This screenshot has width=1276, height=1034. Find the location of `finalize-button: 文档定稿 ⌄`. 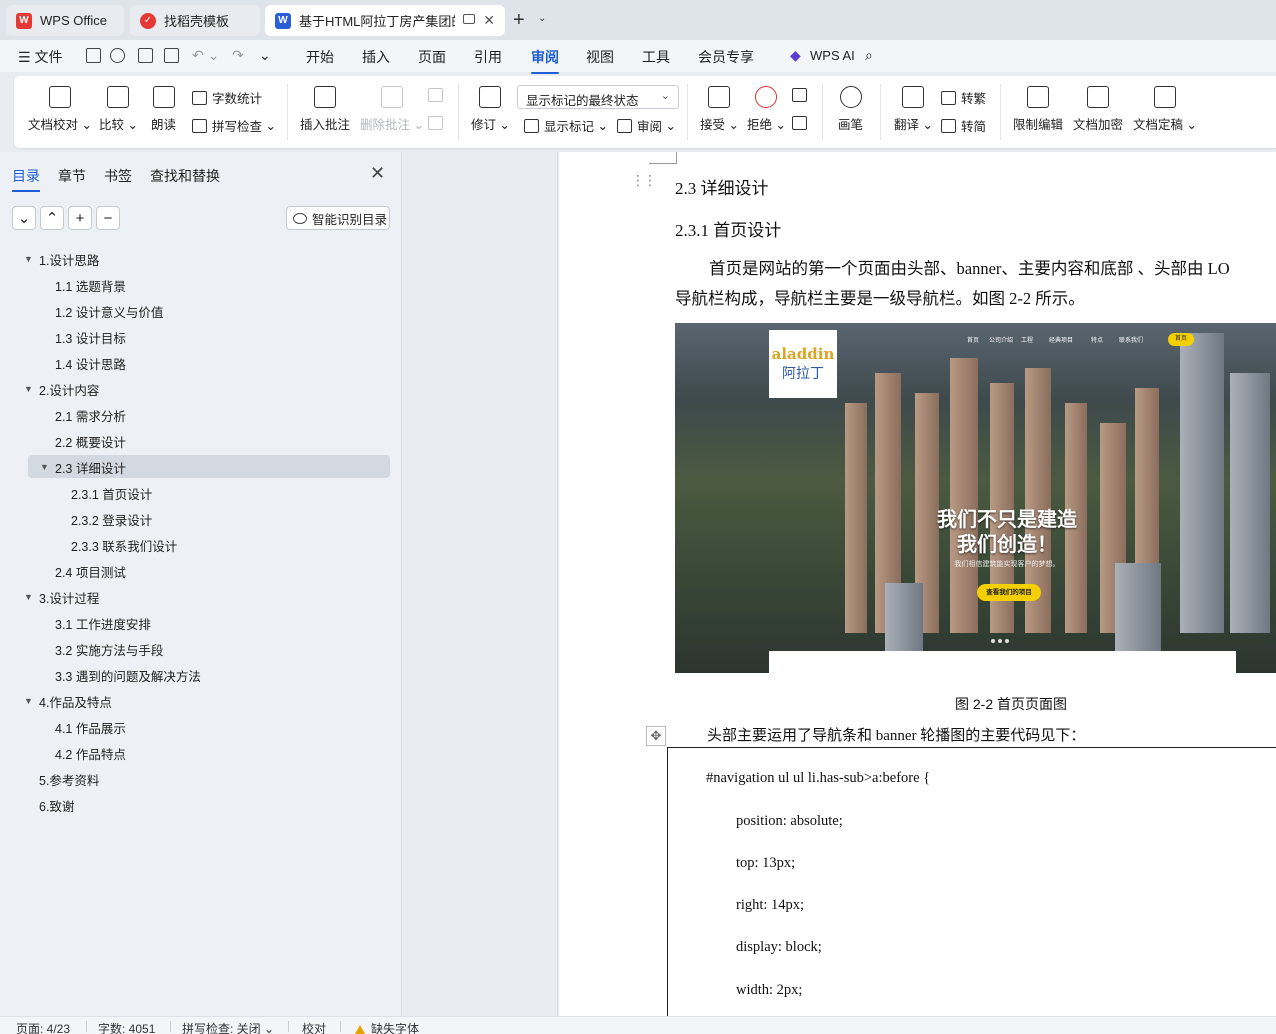

finalize-button: 文档定稿 ⌄ is located at coordinates (1165, 109).